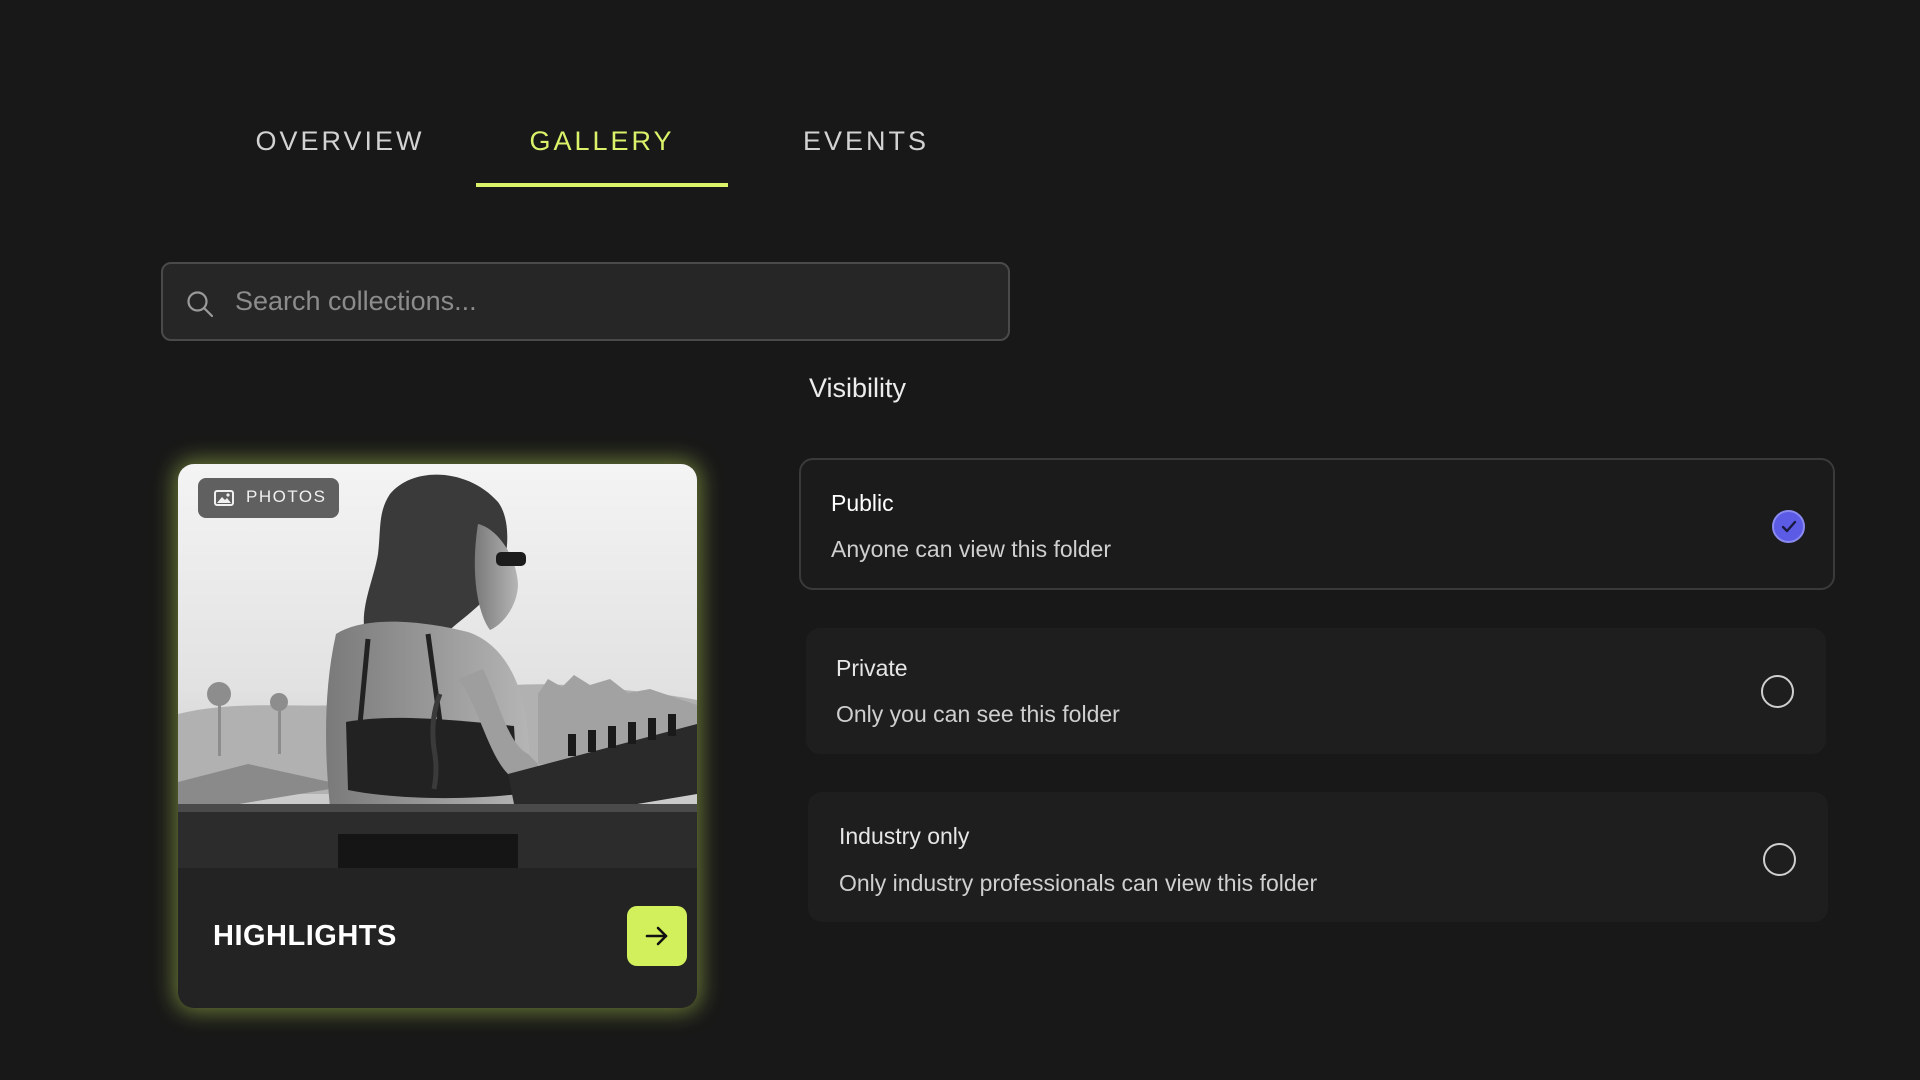 The image size is (1920, 1080). I want to click on option-label: Public, so click(862, 503).